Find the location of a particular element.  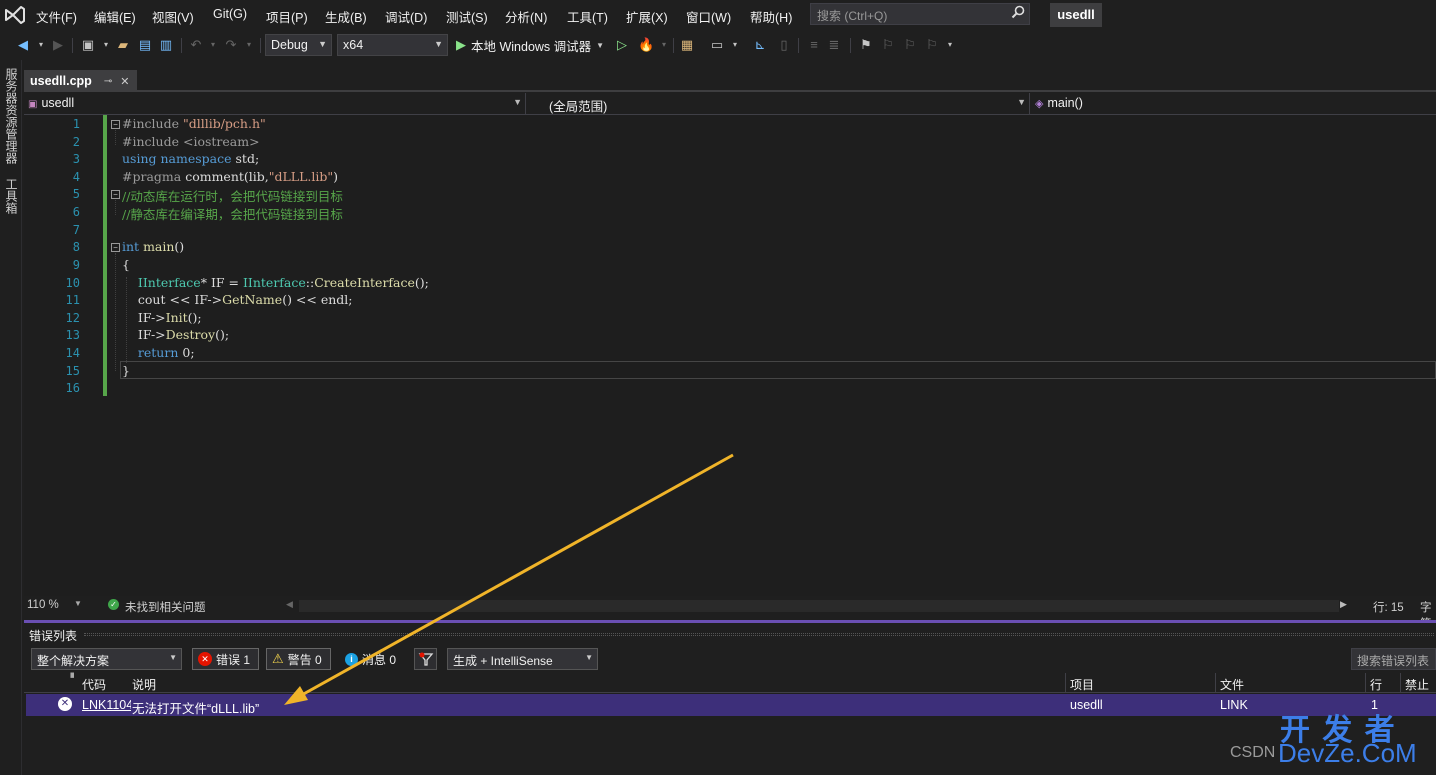

line-number: 15 is located at coordinates (72, 371).